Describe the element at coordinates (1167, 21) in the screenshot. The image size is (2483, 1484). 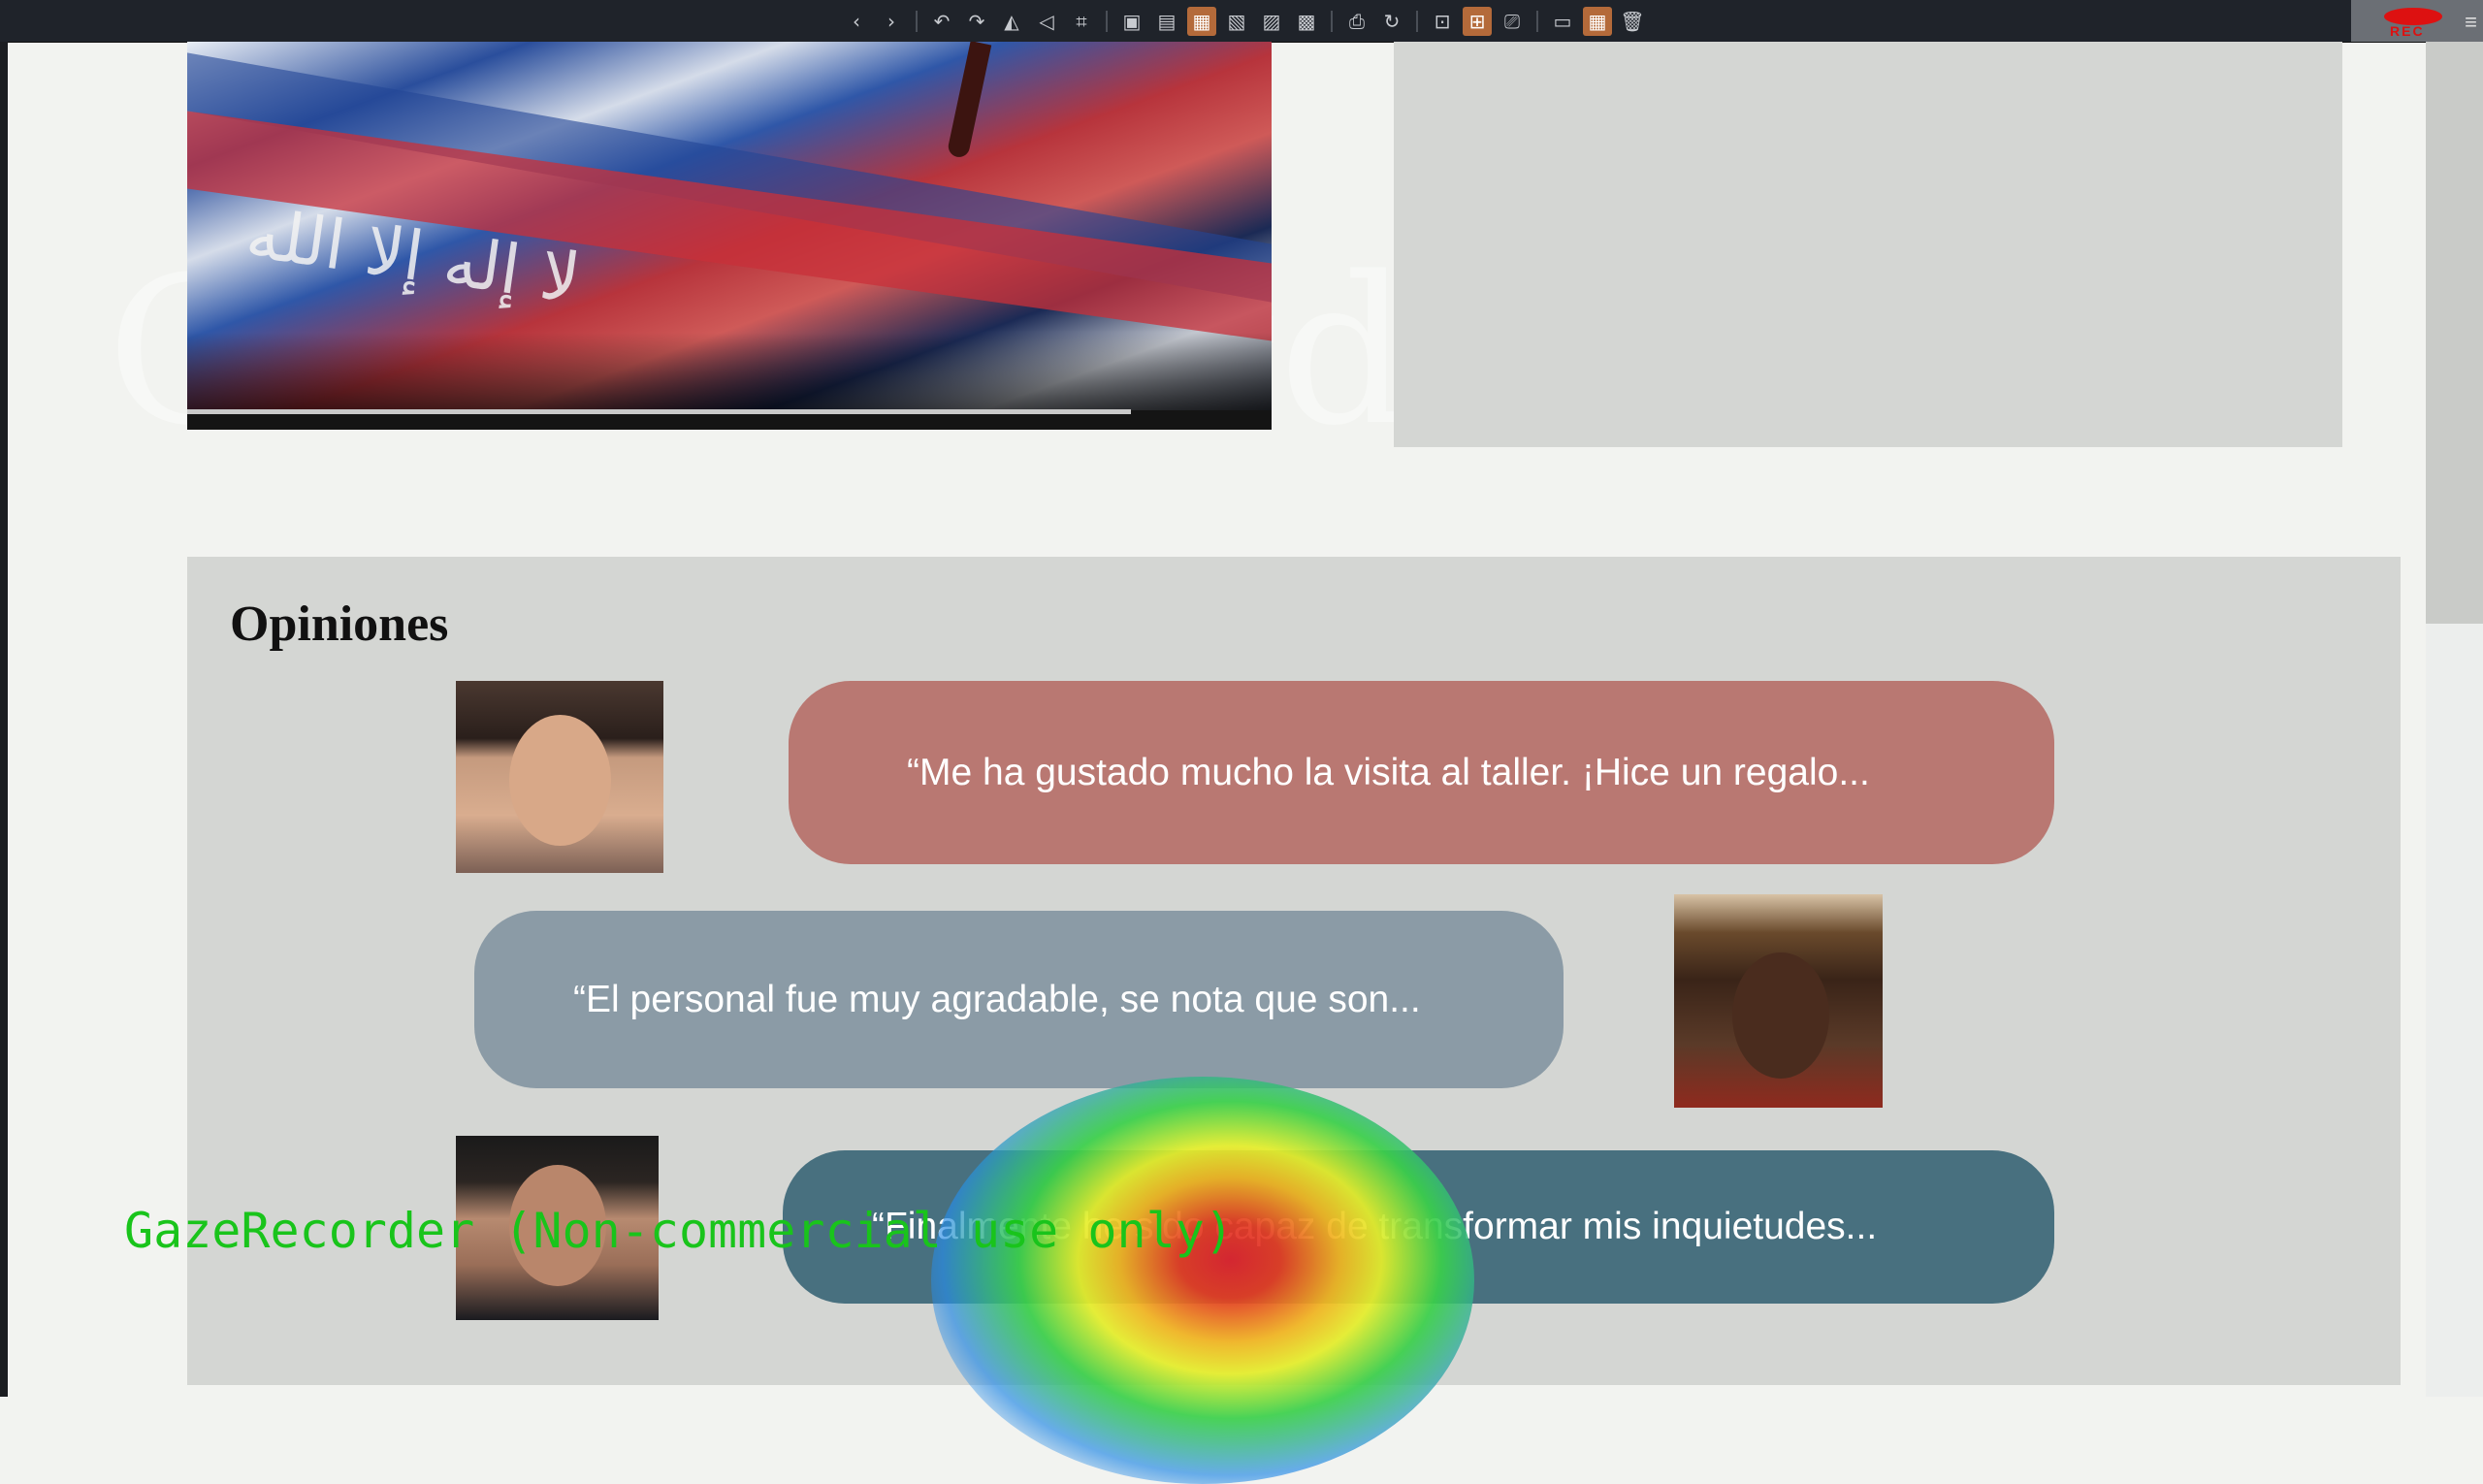
I see `lock-icon: ▤` at that location.